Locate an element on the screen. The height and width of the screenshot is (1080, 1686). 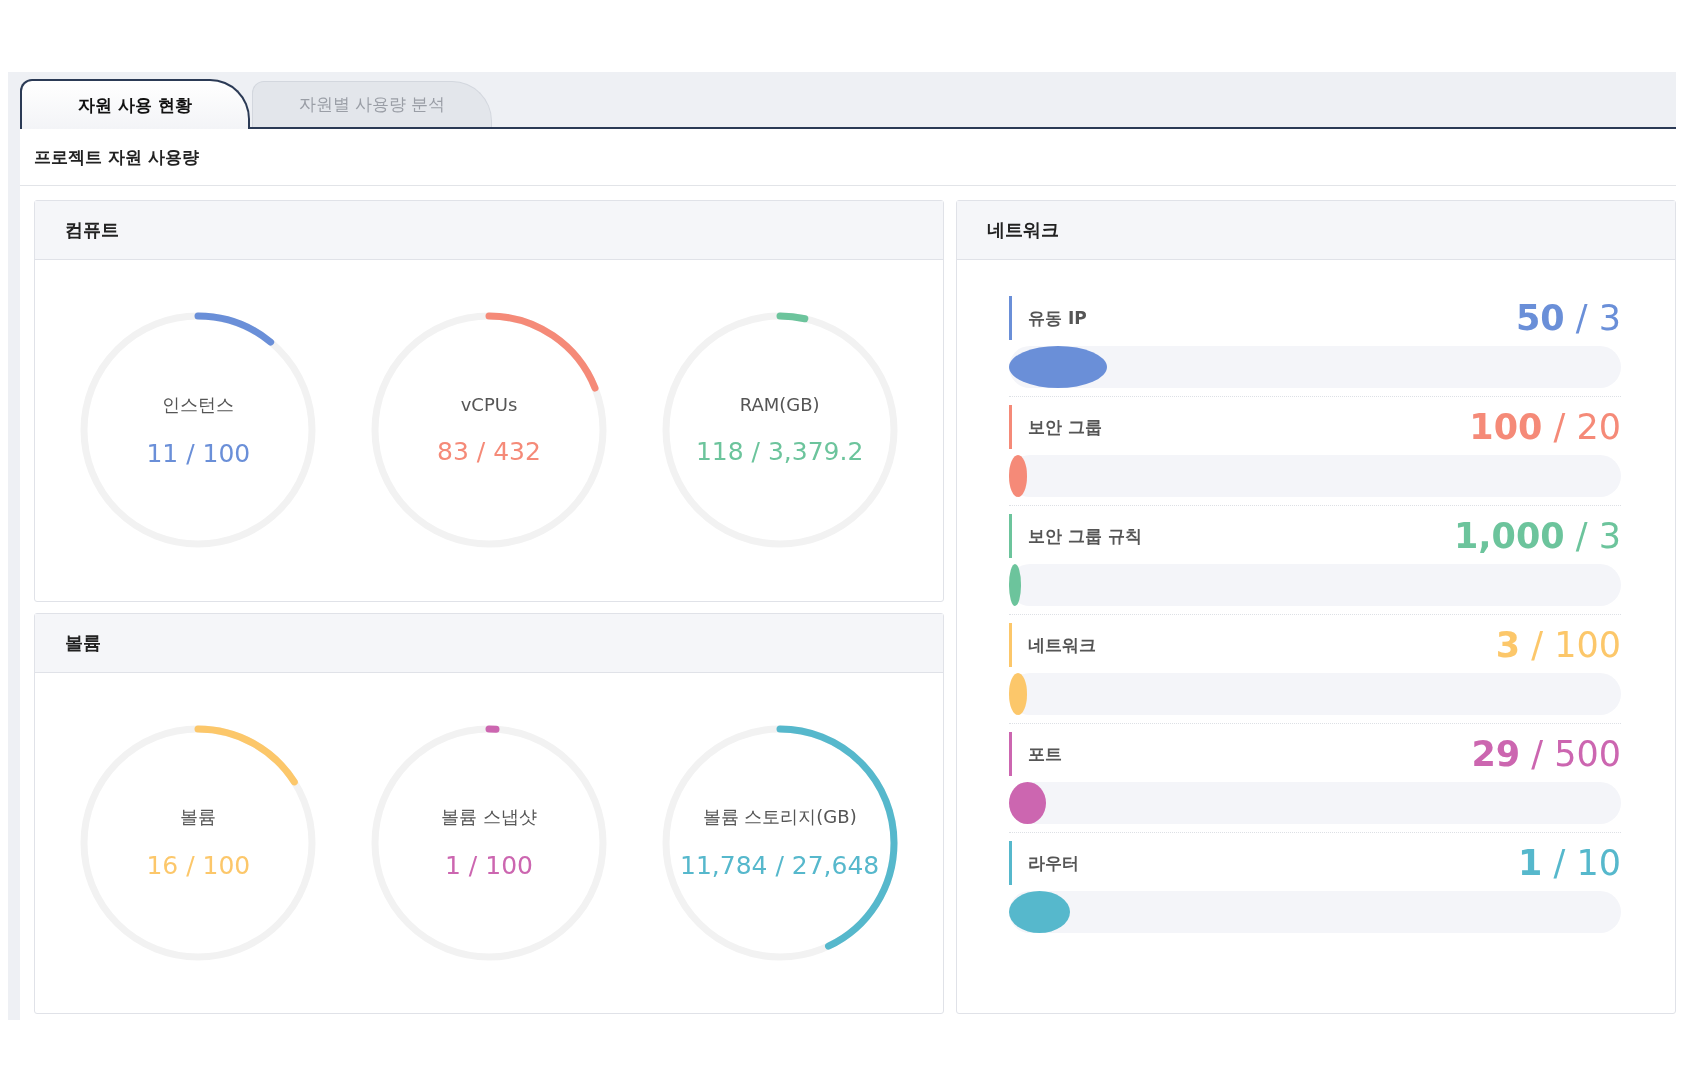
resource-label: 네트워크 is located at coordinates (1052, 645).